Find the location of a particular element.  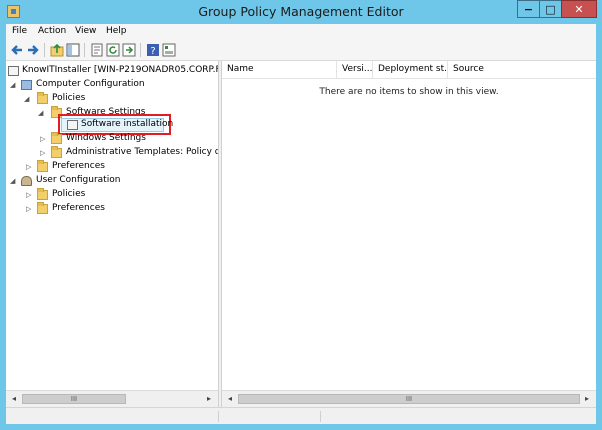

tree-item-label: Software installation is located at coordinates (127, 124).